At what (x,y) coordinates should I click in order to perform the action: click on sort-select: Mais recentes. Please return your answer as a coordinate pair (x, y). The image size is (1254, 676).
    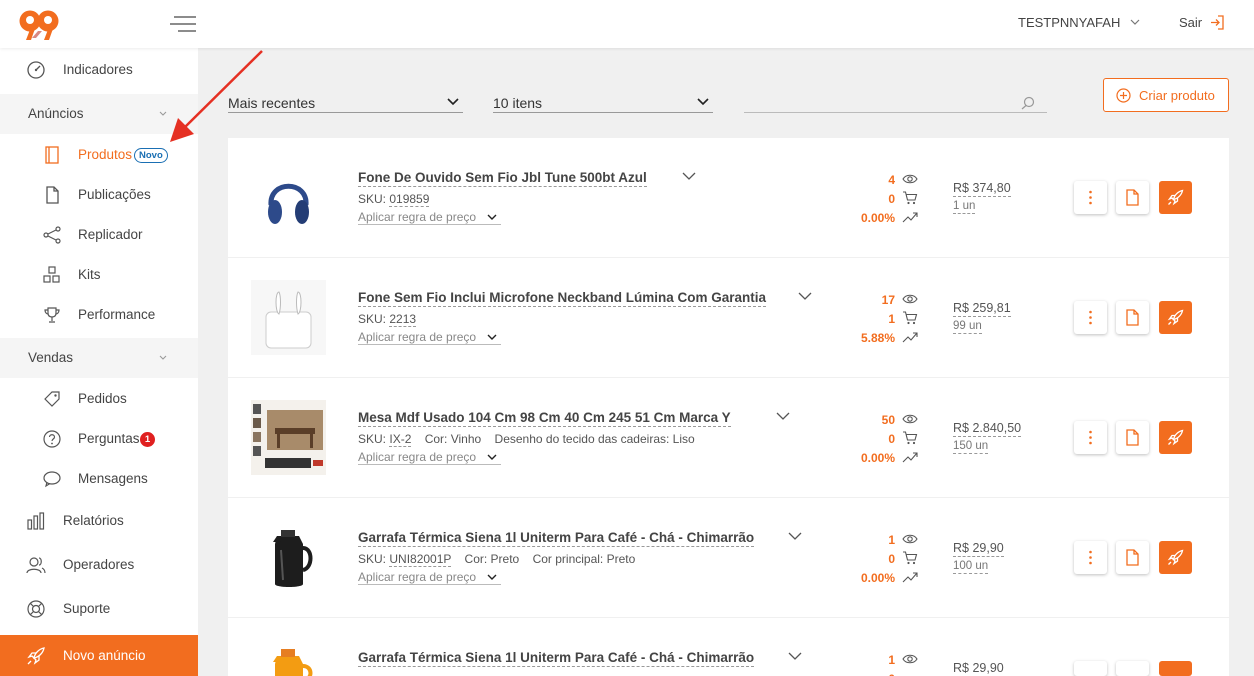
    Looking at the image, I should click on (345, 102).